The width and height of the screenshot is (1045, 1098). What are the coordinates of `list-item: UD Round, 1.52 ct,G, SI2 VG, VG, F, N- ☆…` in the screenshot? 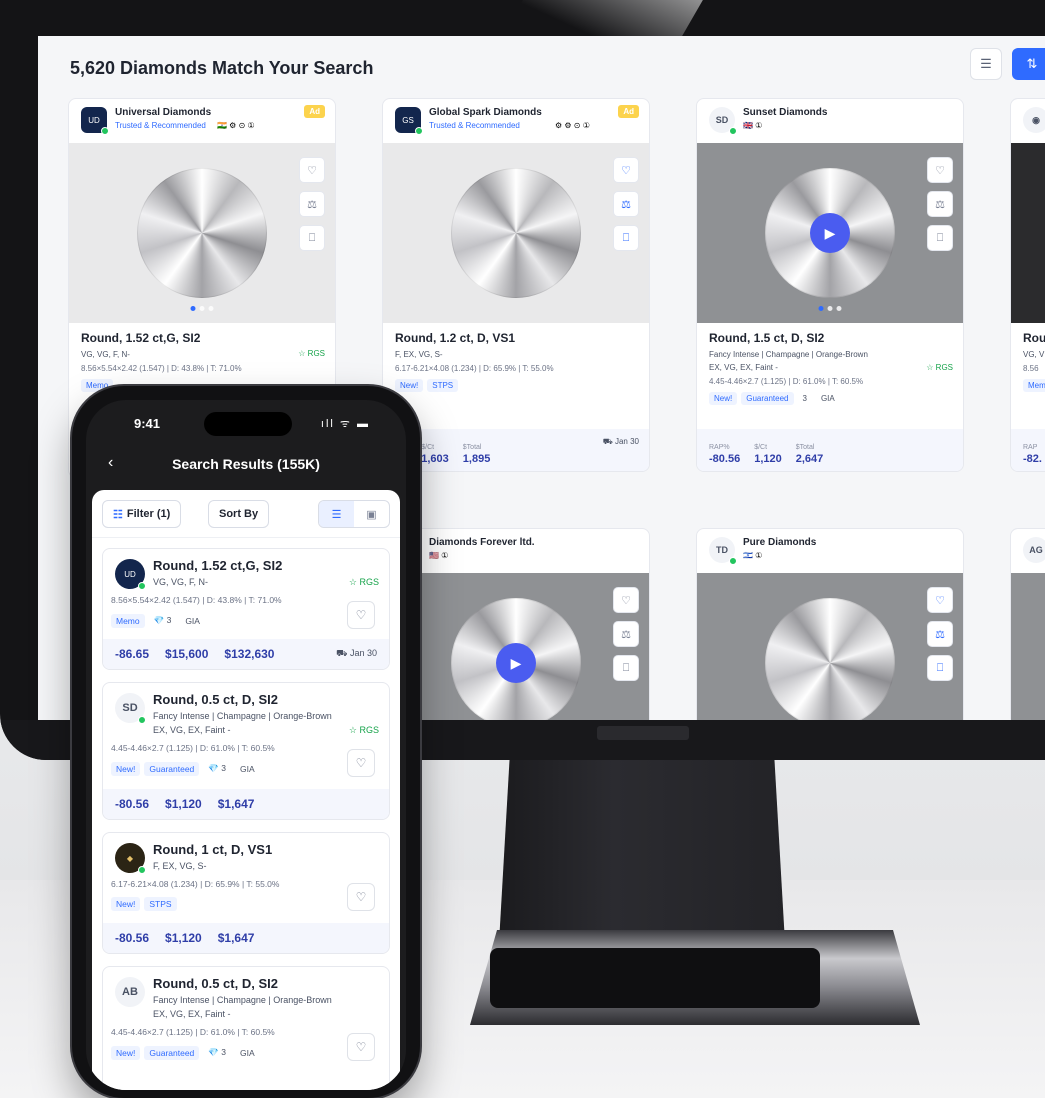 It's located at (246, 609).